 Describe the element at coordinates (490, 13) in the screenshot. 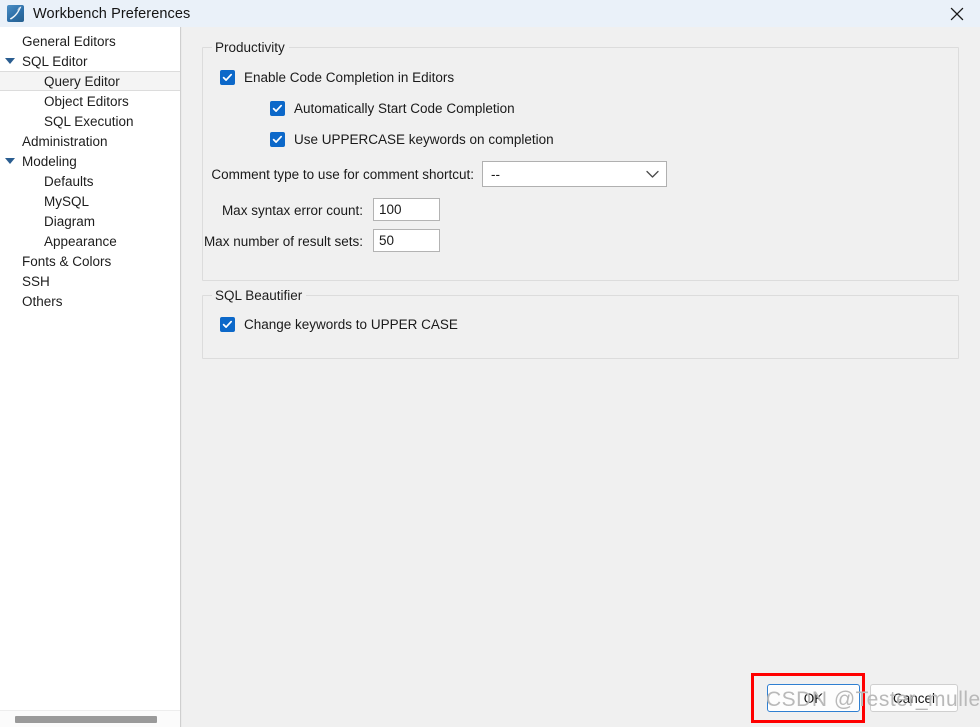

I see `title-bar: Workbench Preferences` at that location.